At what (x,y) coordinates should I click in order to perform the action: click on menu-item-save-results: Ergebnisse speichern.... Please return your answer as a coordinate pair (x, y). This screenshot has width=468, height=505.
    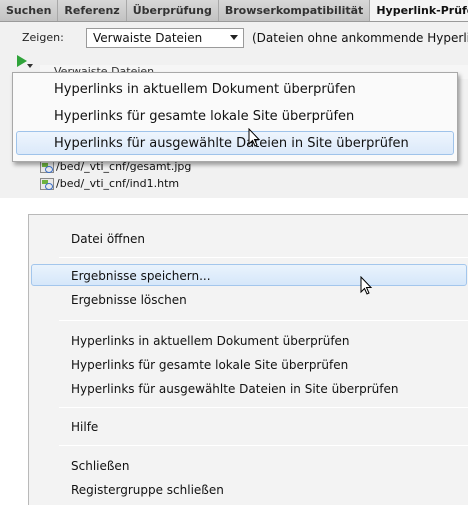
    Looking at the image, I should click on (249, 275).